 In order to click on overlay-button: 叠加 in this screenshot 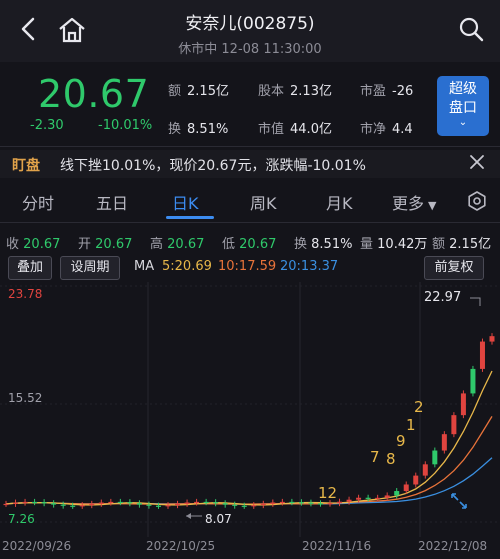, I will do `click(30, 268)`.